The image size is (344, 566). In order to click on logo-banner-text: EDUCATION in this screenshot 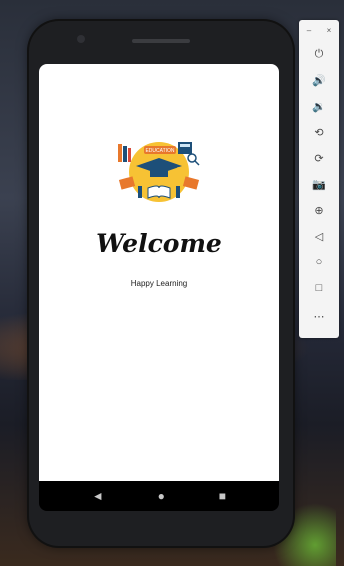, I will do `click(159, 151)`.